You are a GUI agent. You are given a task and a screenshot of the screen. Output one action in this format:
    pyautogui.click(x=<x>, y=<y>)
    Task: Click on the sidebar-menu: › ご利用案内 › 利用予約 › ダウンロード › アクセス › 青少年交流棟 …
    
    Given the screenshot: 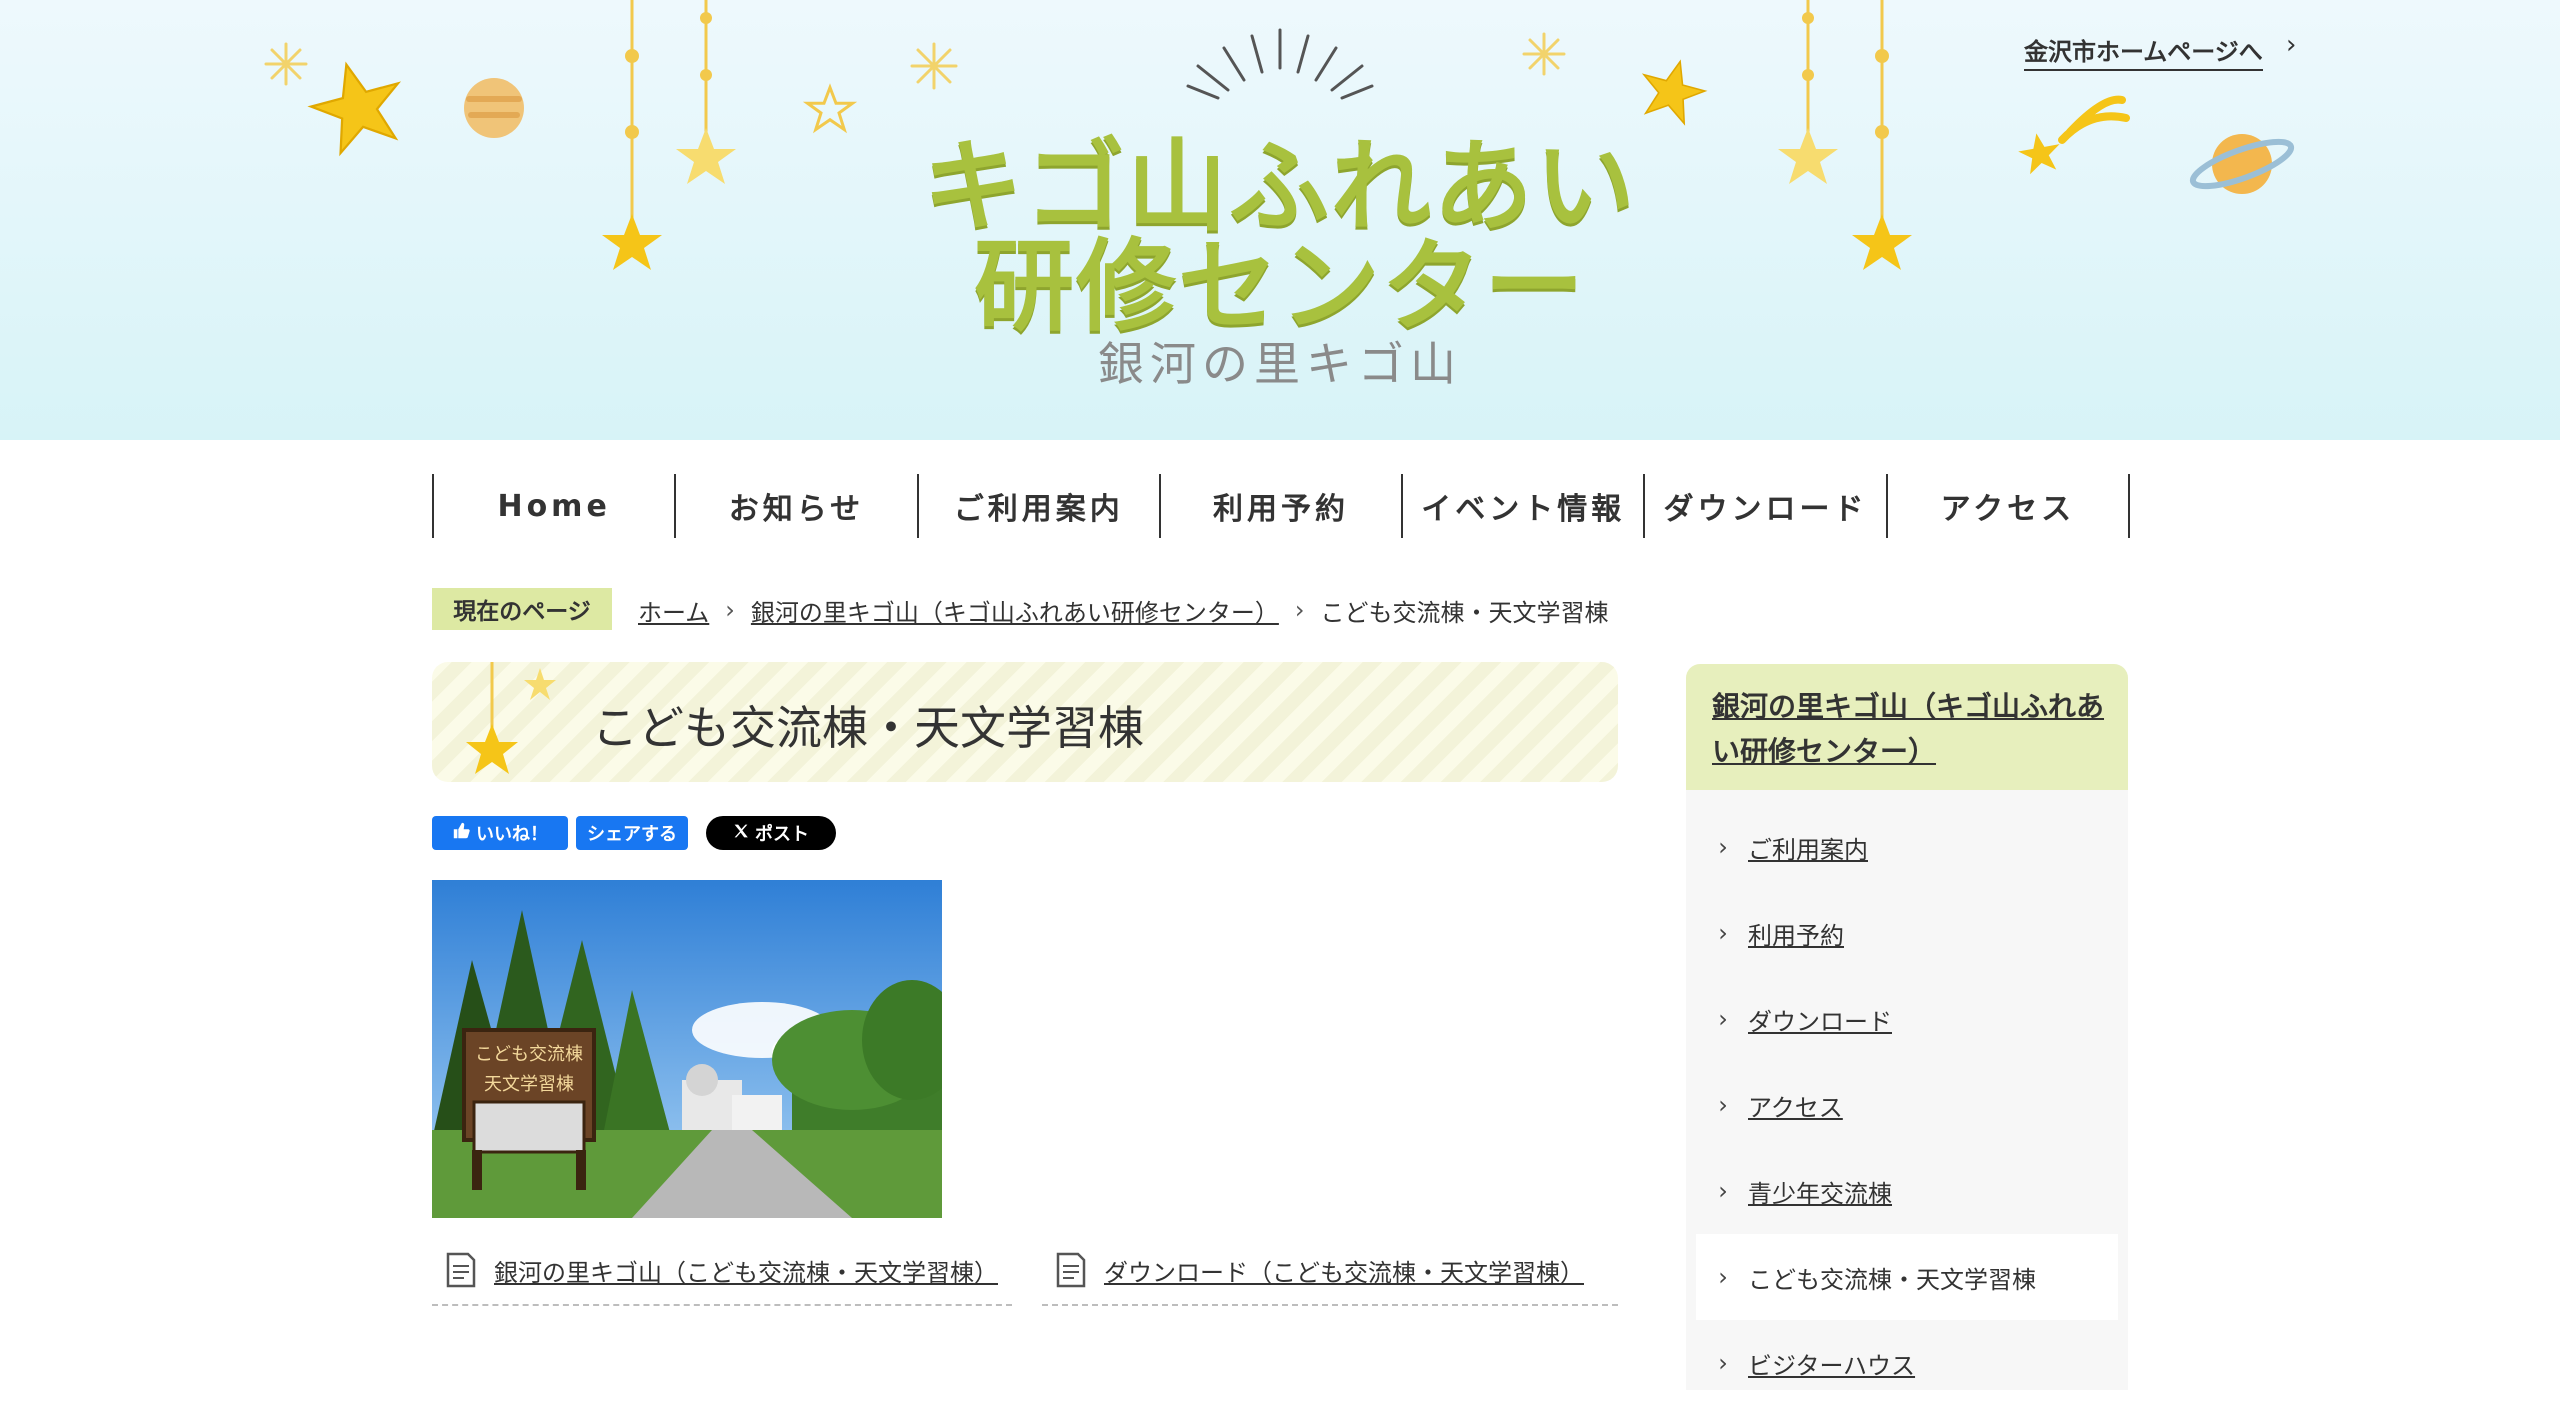 What is the action you would take?
    pyautogui.click(x=1907, y=1090)
    